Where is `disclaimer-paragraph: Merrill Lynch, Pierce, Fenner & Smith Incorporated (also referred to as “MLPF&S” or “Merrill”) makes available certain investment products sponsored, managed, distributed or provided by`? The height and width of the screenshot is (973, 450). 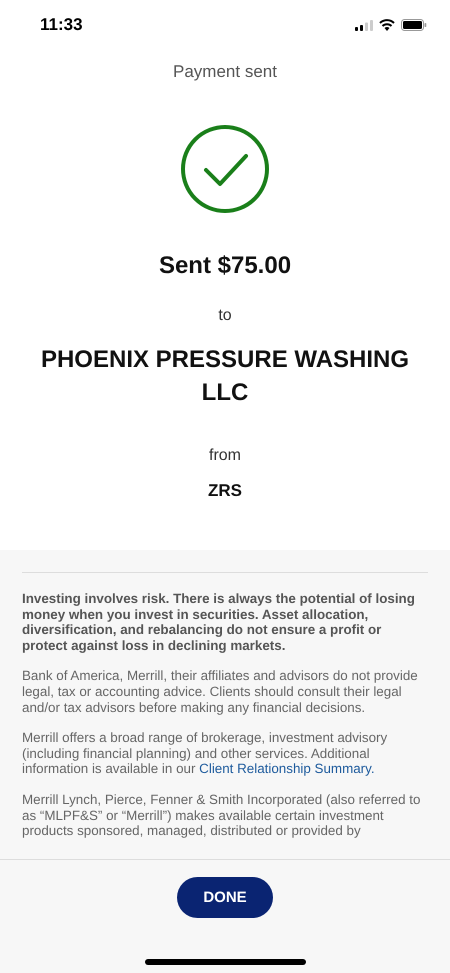
disclaimer-paragraph: Merrill Lynch, Pierce, Fenner & Smith Incorporated (also referred to as “MLPF&S” or “Merrill”) makes available certain investment products sponsored, managed, distributed or provided by is located at coordinates (222, 815).